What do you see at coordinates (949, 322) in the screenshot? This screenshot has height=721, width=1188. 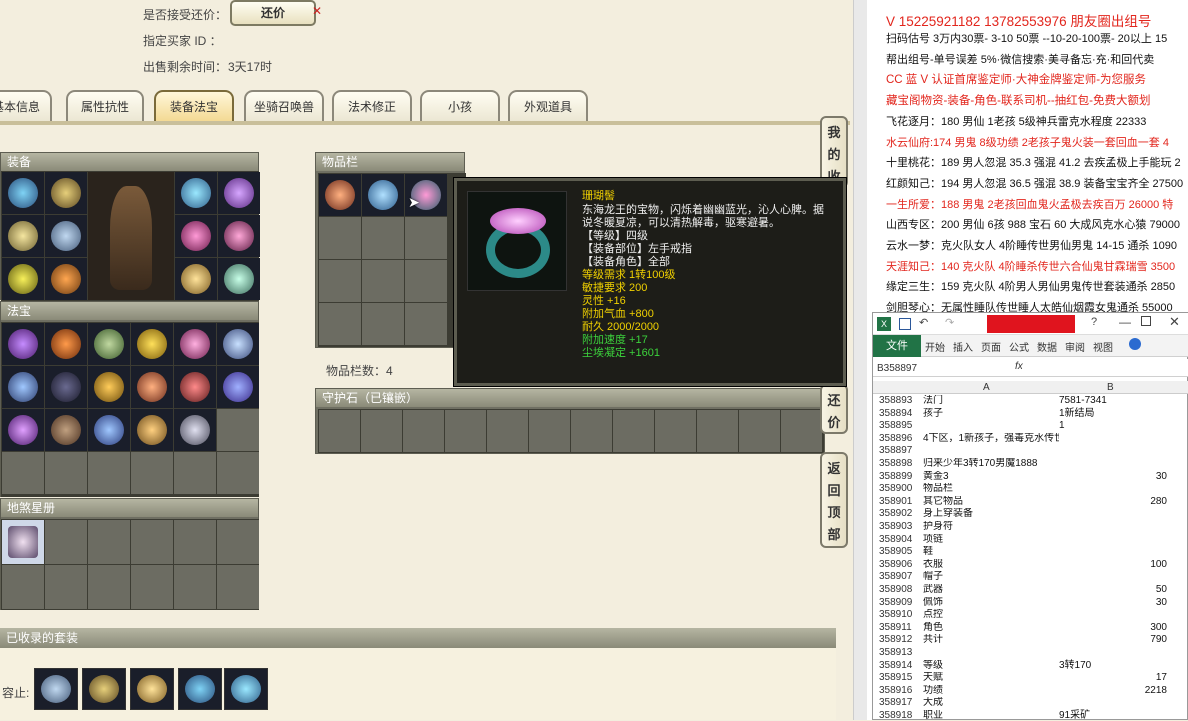 I see `redo-icon: ↷` at bounding box center [949, 322].